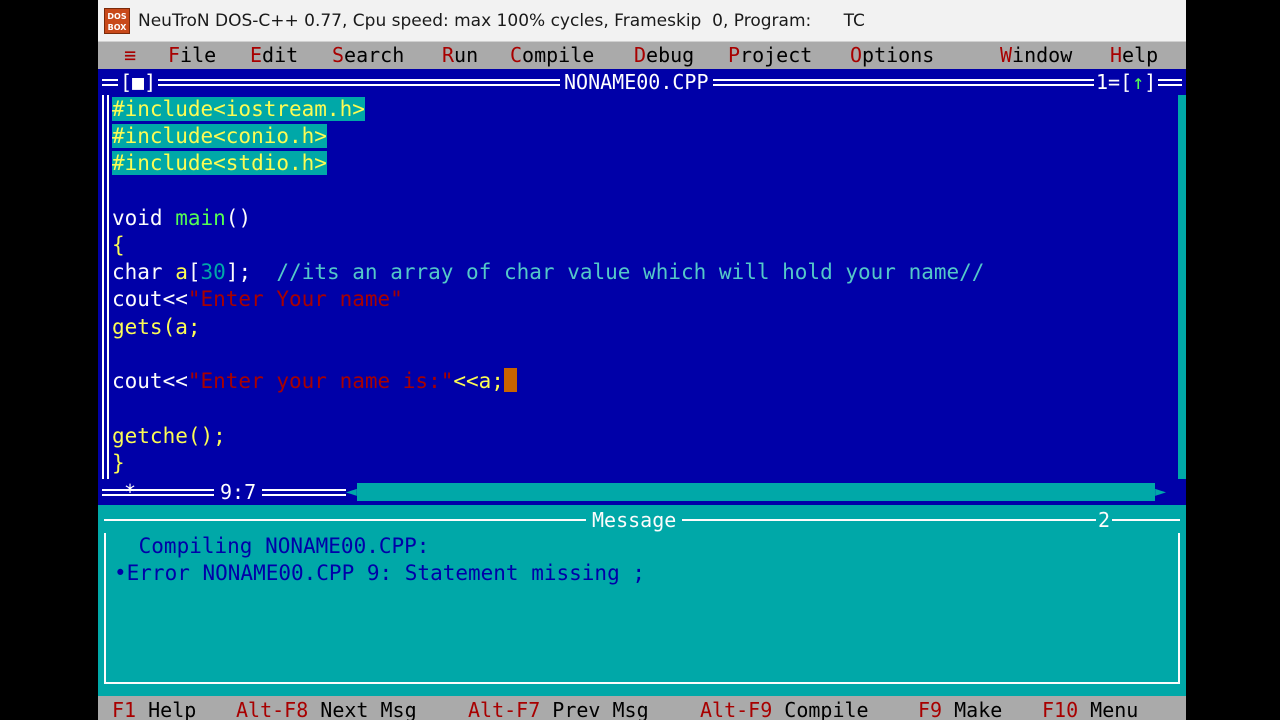  I want to click on message-top-frame: Message 2, so click(642, 520).